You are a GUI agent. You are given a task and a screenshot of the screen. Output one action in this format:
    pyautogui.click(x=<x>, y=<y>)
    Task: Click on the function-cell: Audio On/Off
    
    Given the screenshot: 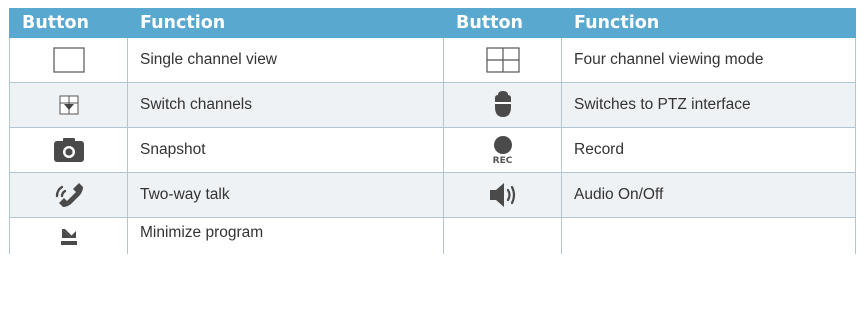 What is the action you would take?
    pyautogui.click(x=708, y=195)
    